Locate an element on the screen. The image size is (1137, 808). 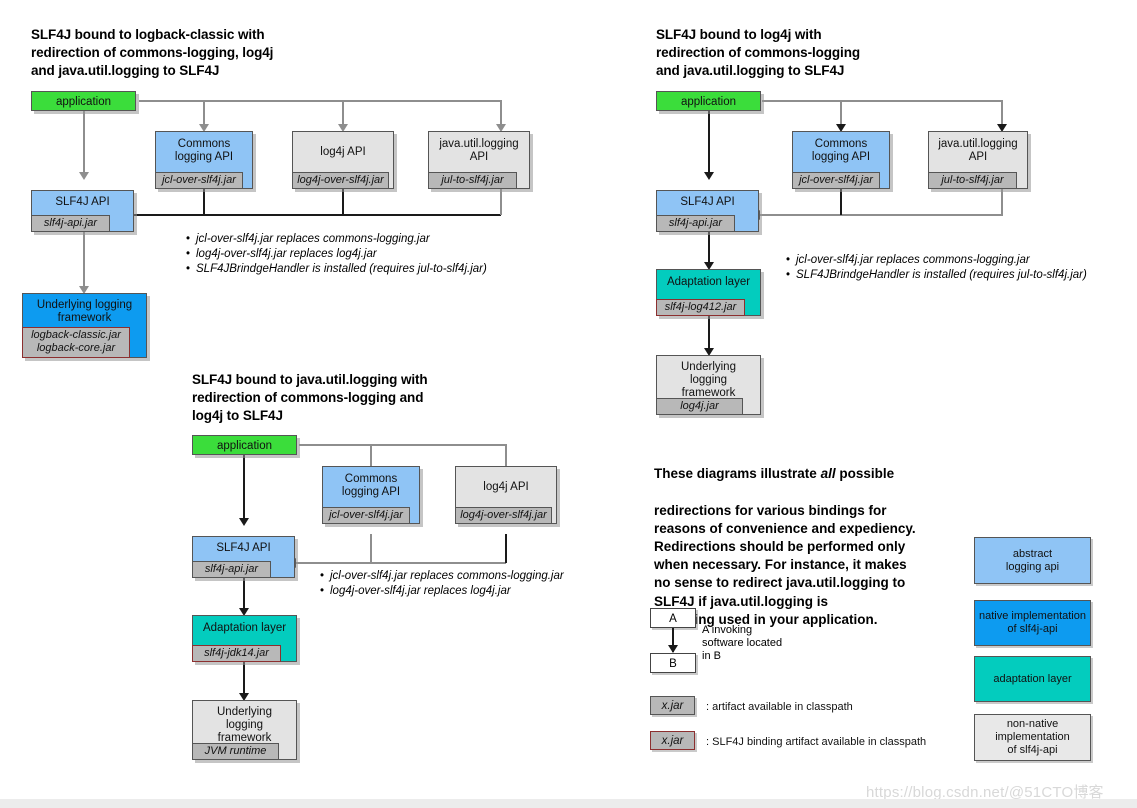
d2-node-slf4j-api: SLF4J API slf4j-api.jar is located at coordinates (707, 211).